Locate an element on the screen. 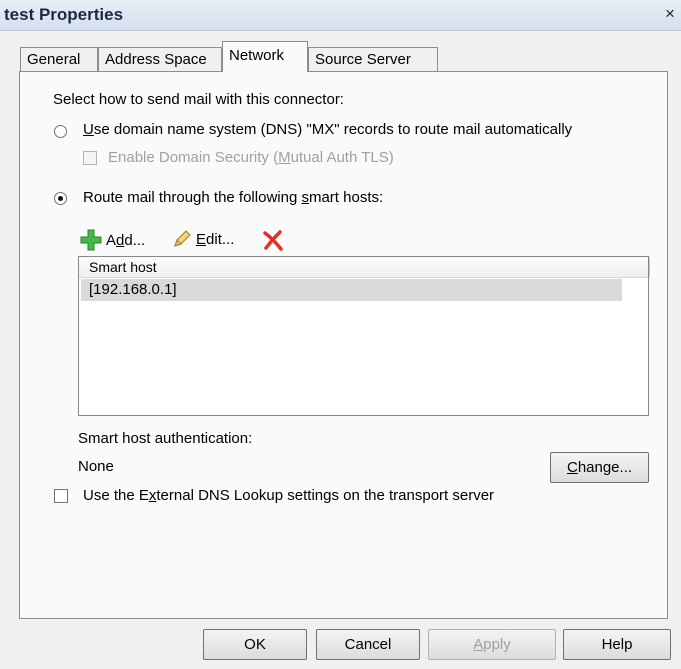 This screenshot has width=681, height=669. smart-host-auth-value: None is located at coordinates (96, 466).